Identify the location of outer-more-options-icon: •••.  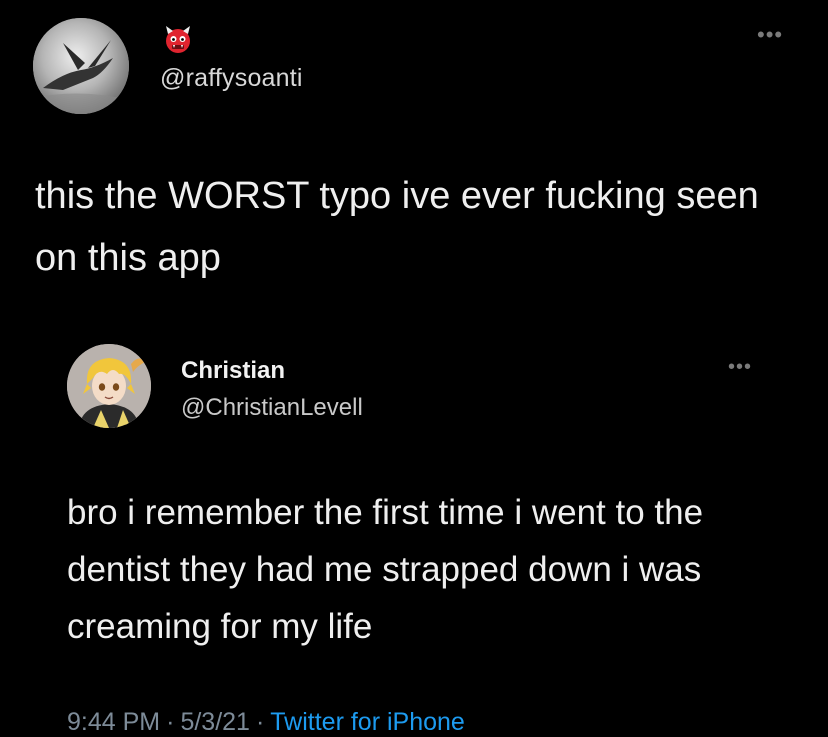
(770, 35).